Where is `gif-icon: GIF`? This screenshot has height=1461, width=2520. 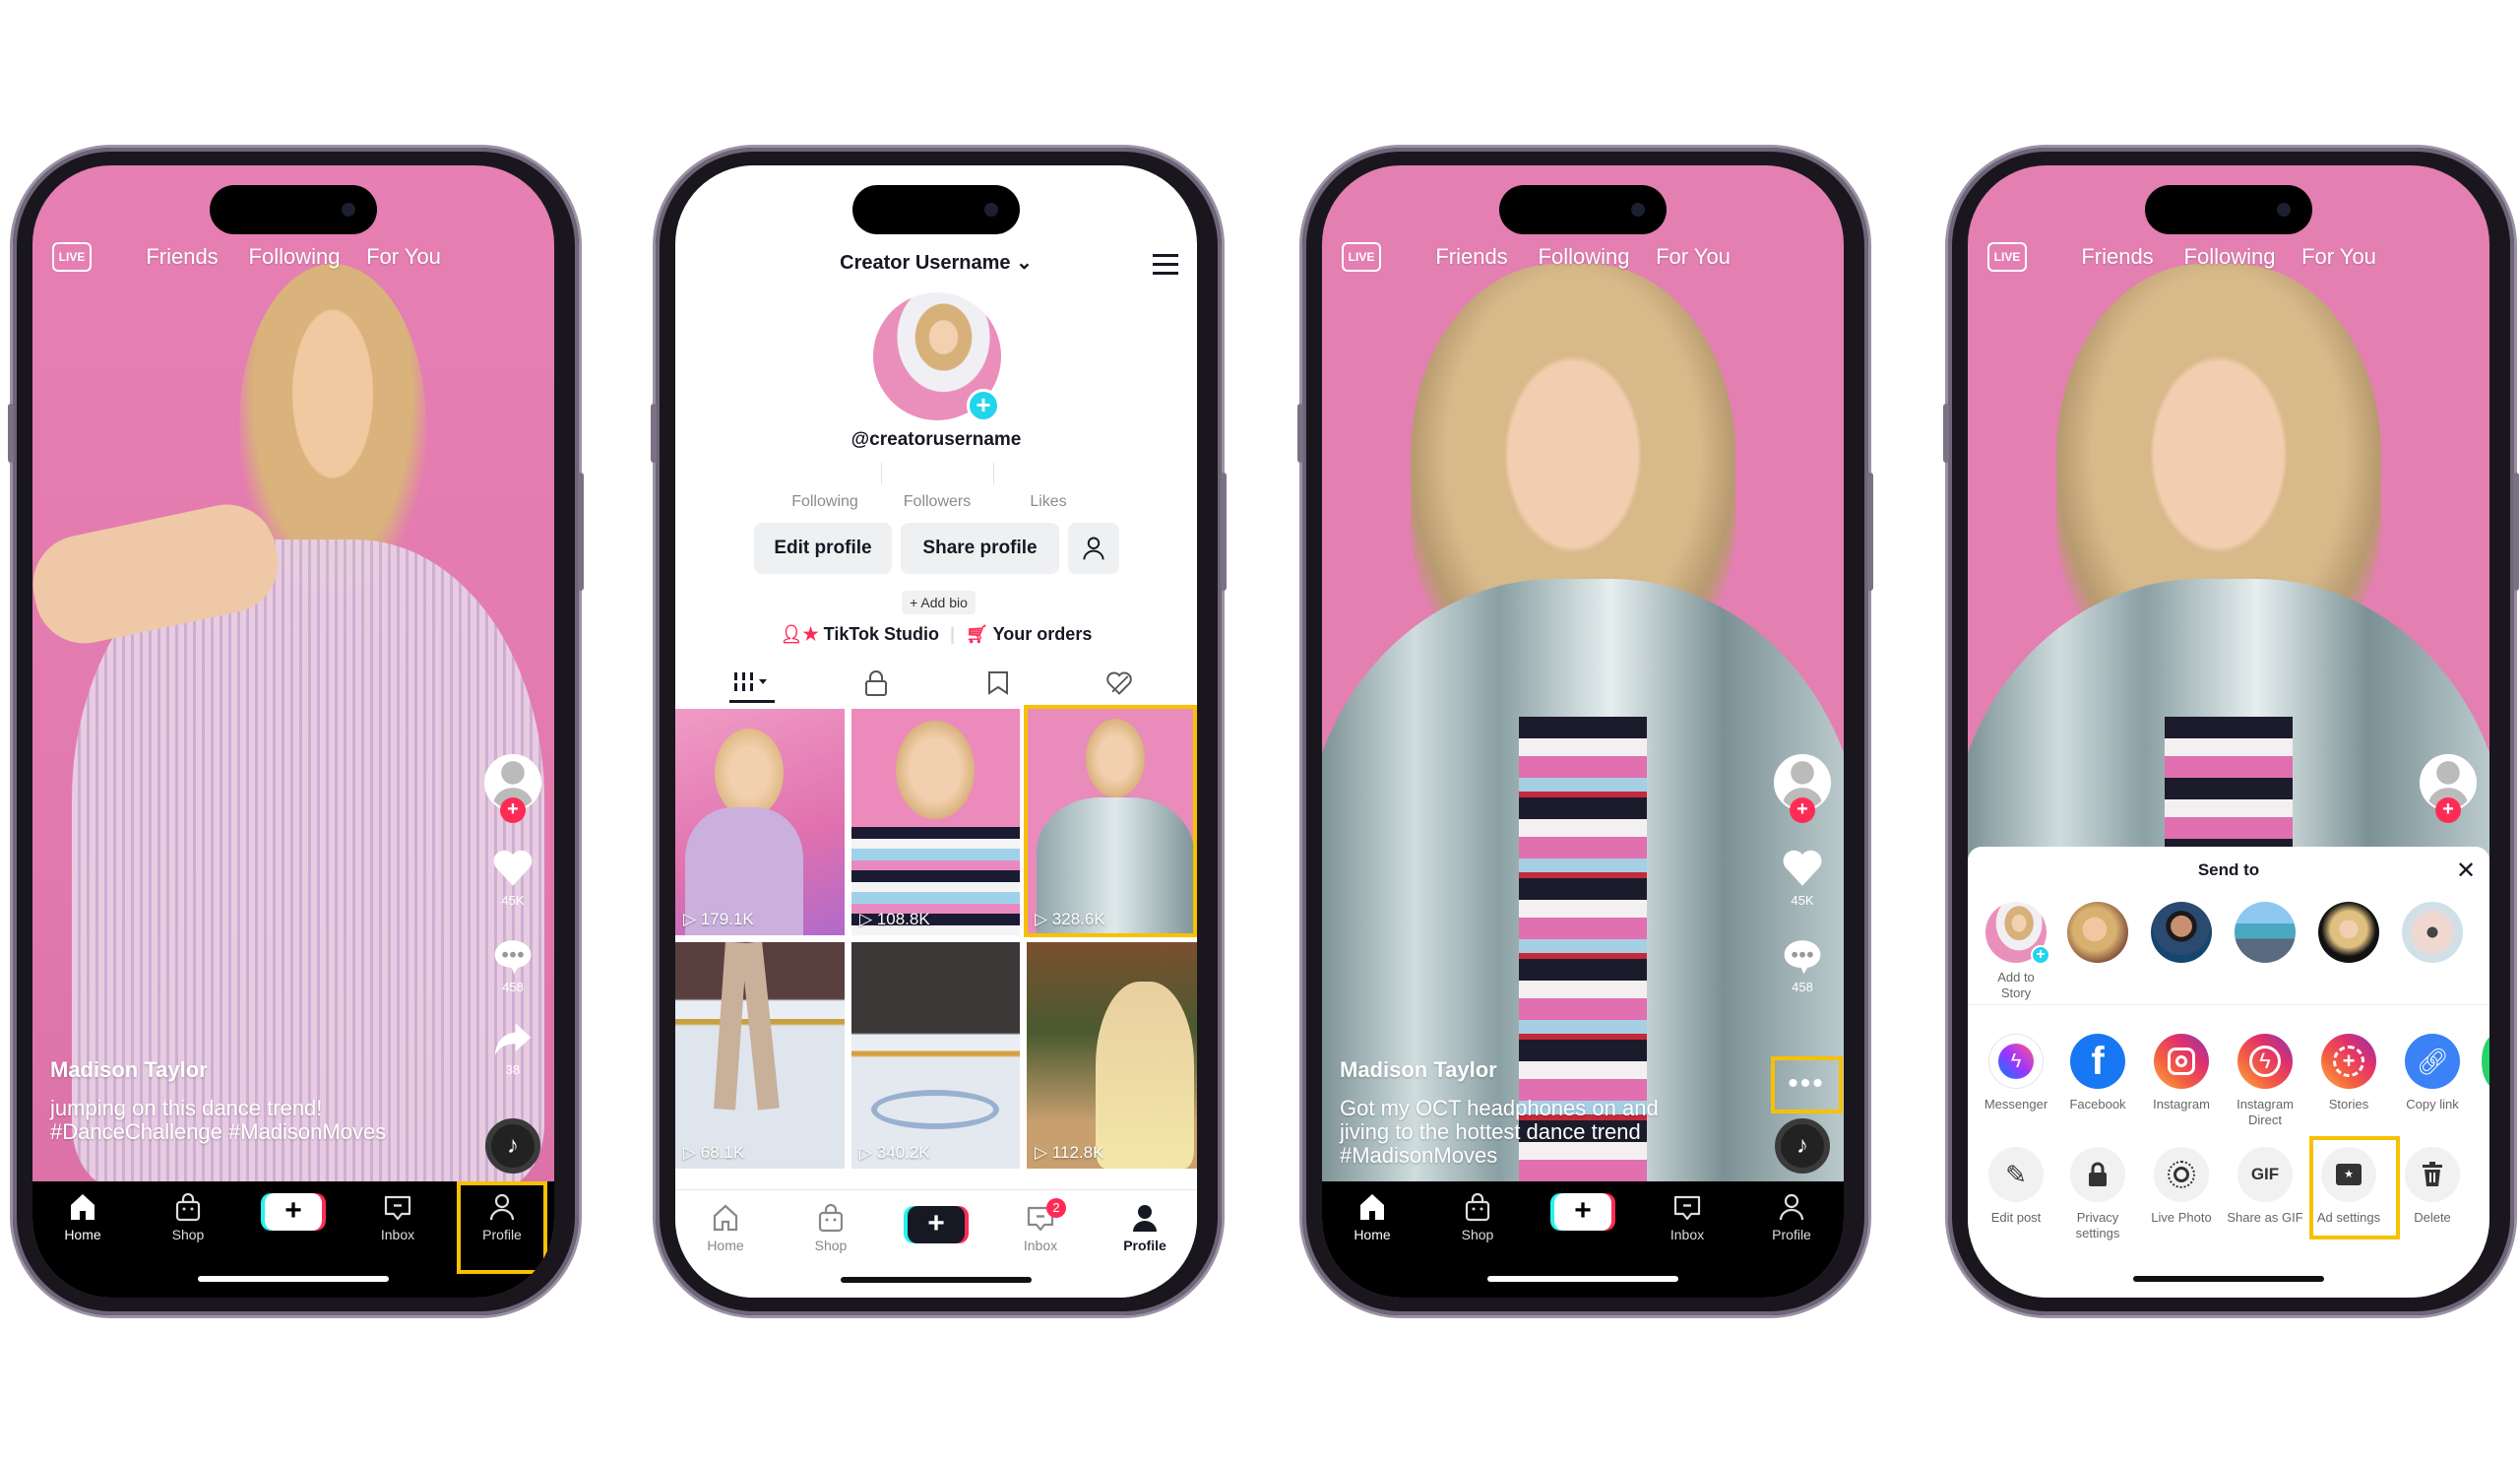
gif-icon: GIF is located at coordinates (2265, 1174).